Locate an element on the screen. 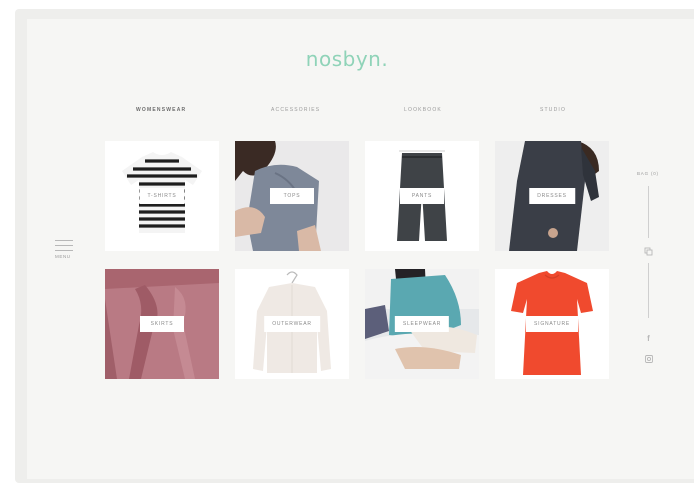 The image size is (694, 486). brand-logo: nosbyn. is located at coordinates (347, 59).